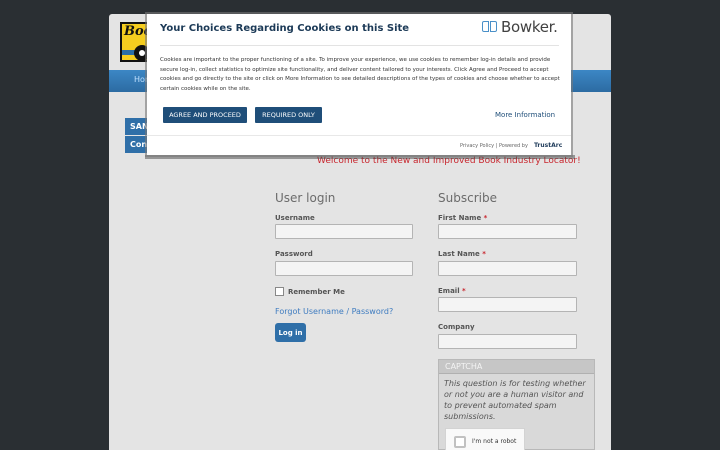 The image size is (720, 450). Describe the element at coordinates (288, 115) in the screenshot. I see `required-only-button: REQUIRED ONLY` at that location.